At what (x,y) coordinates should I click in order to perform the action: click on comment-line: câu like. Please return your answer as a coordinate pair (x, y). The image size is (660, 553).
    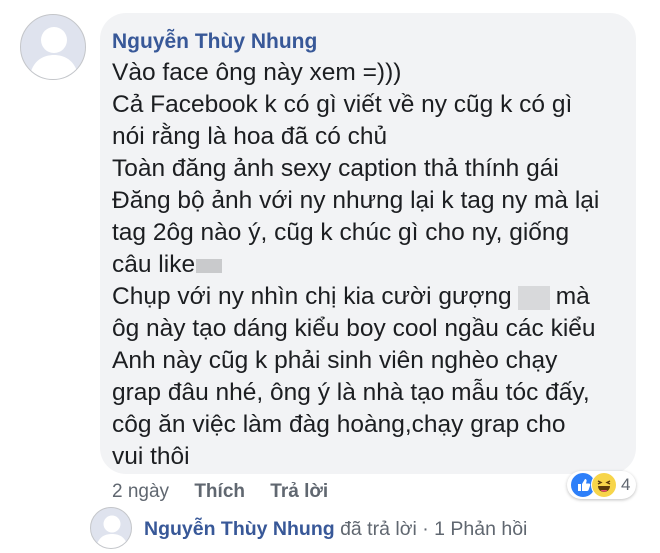
    Looking at the image, I should click on (364, 265).